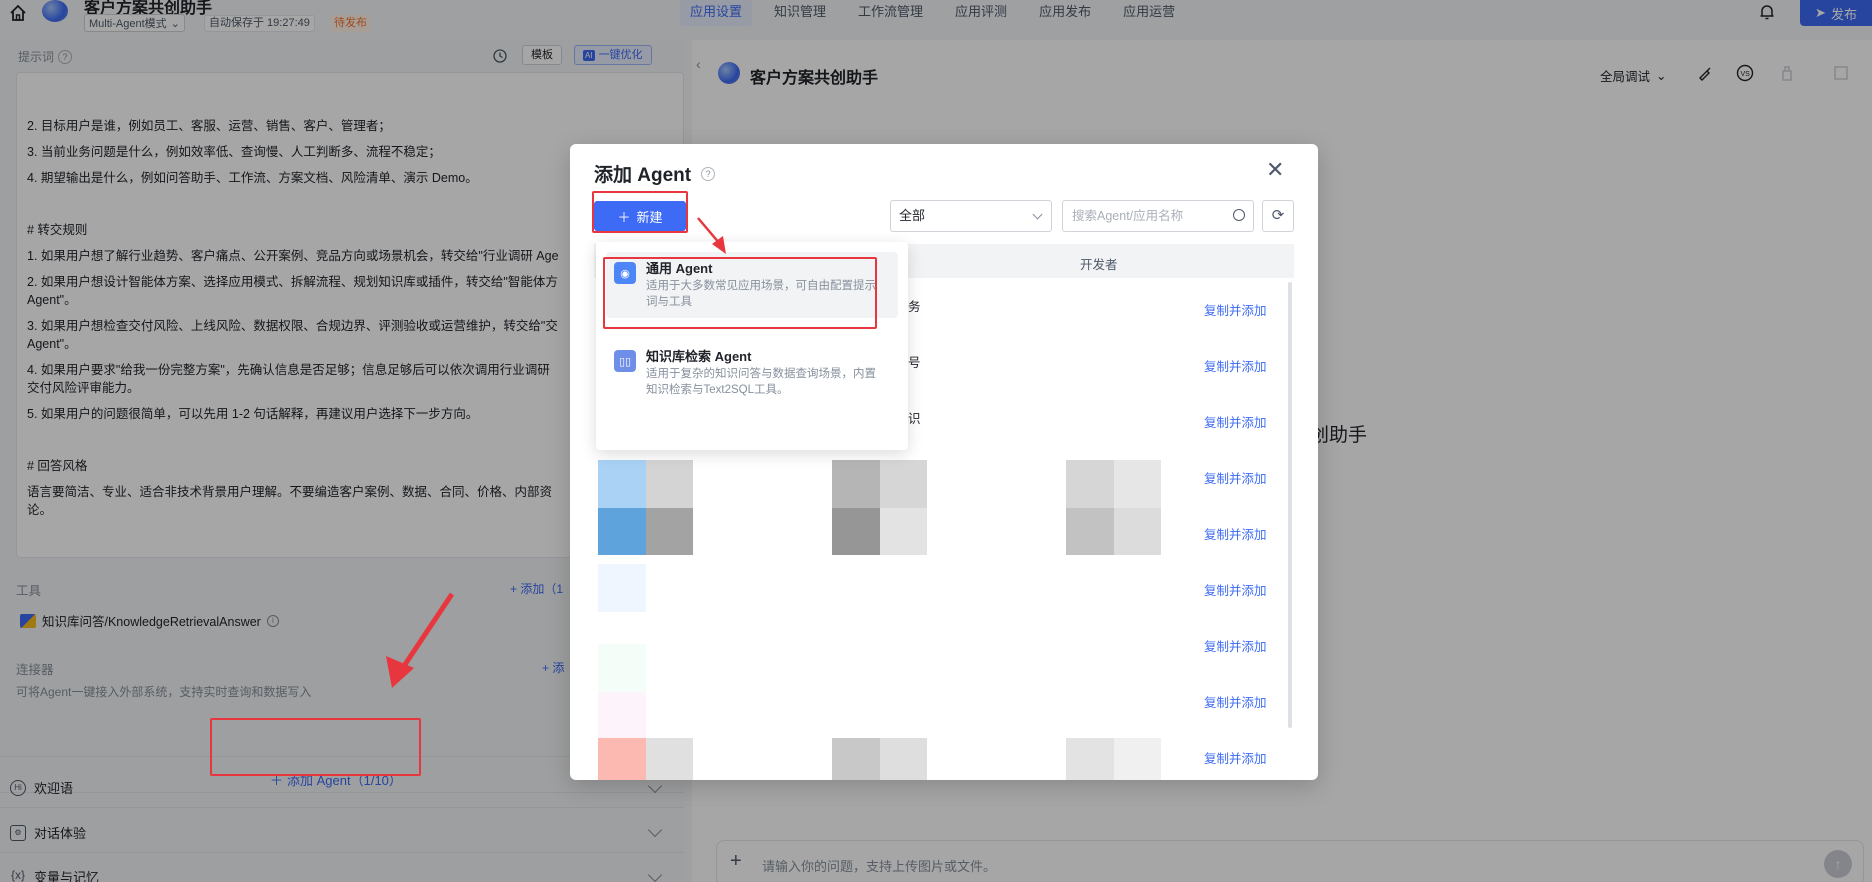  I want to click on scrollbar, so click(1290, 505).